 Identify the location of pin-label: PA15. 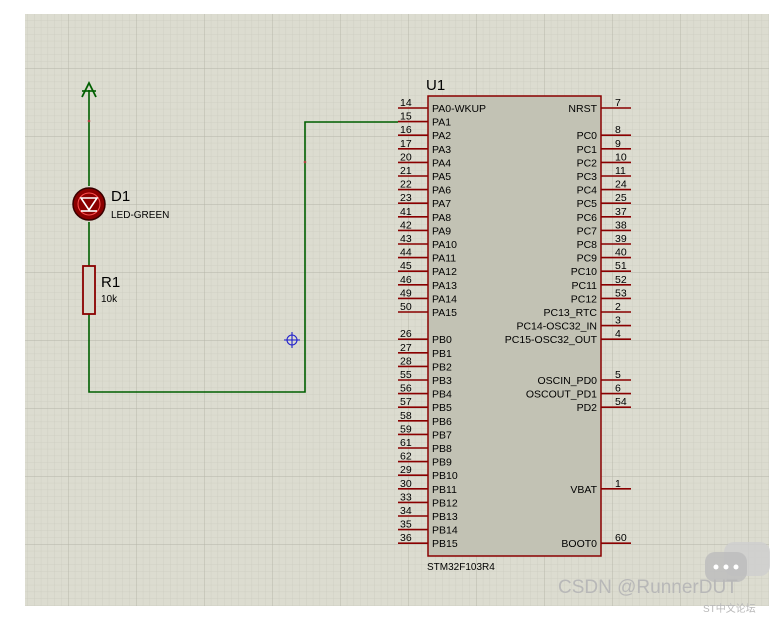
(444, 313).